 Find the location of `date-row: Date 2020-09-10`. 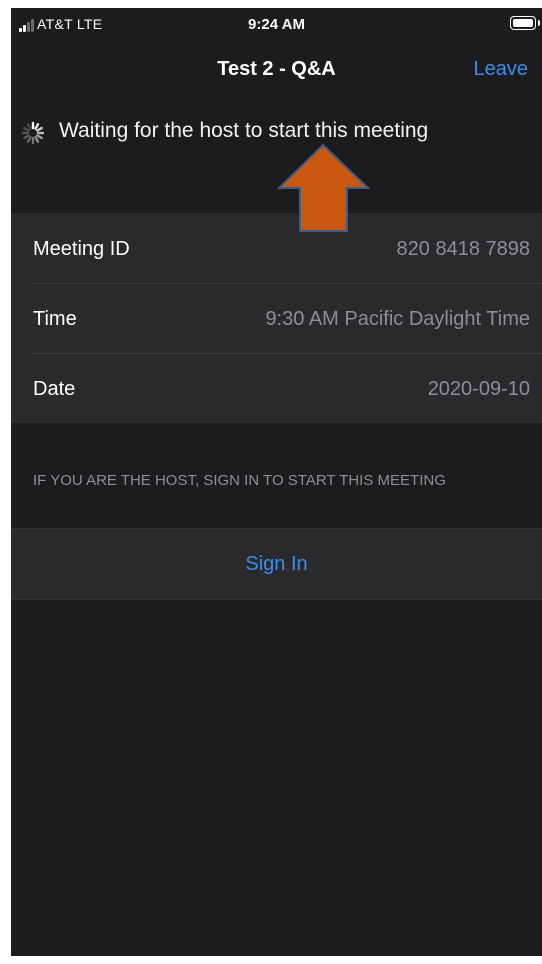

date-row: Date 2020-09-10 is located at coordinates (276, 388).